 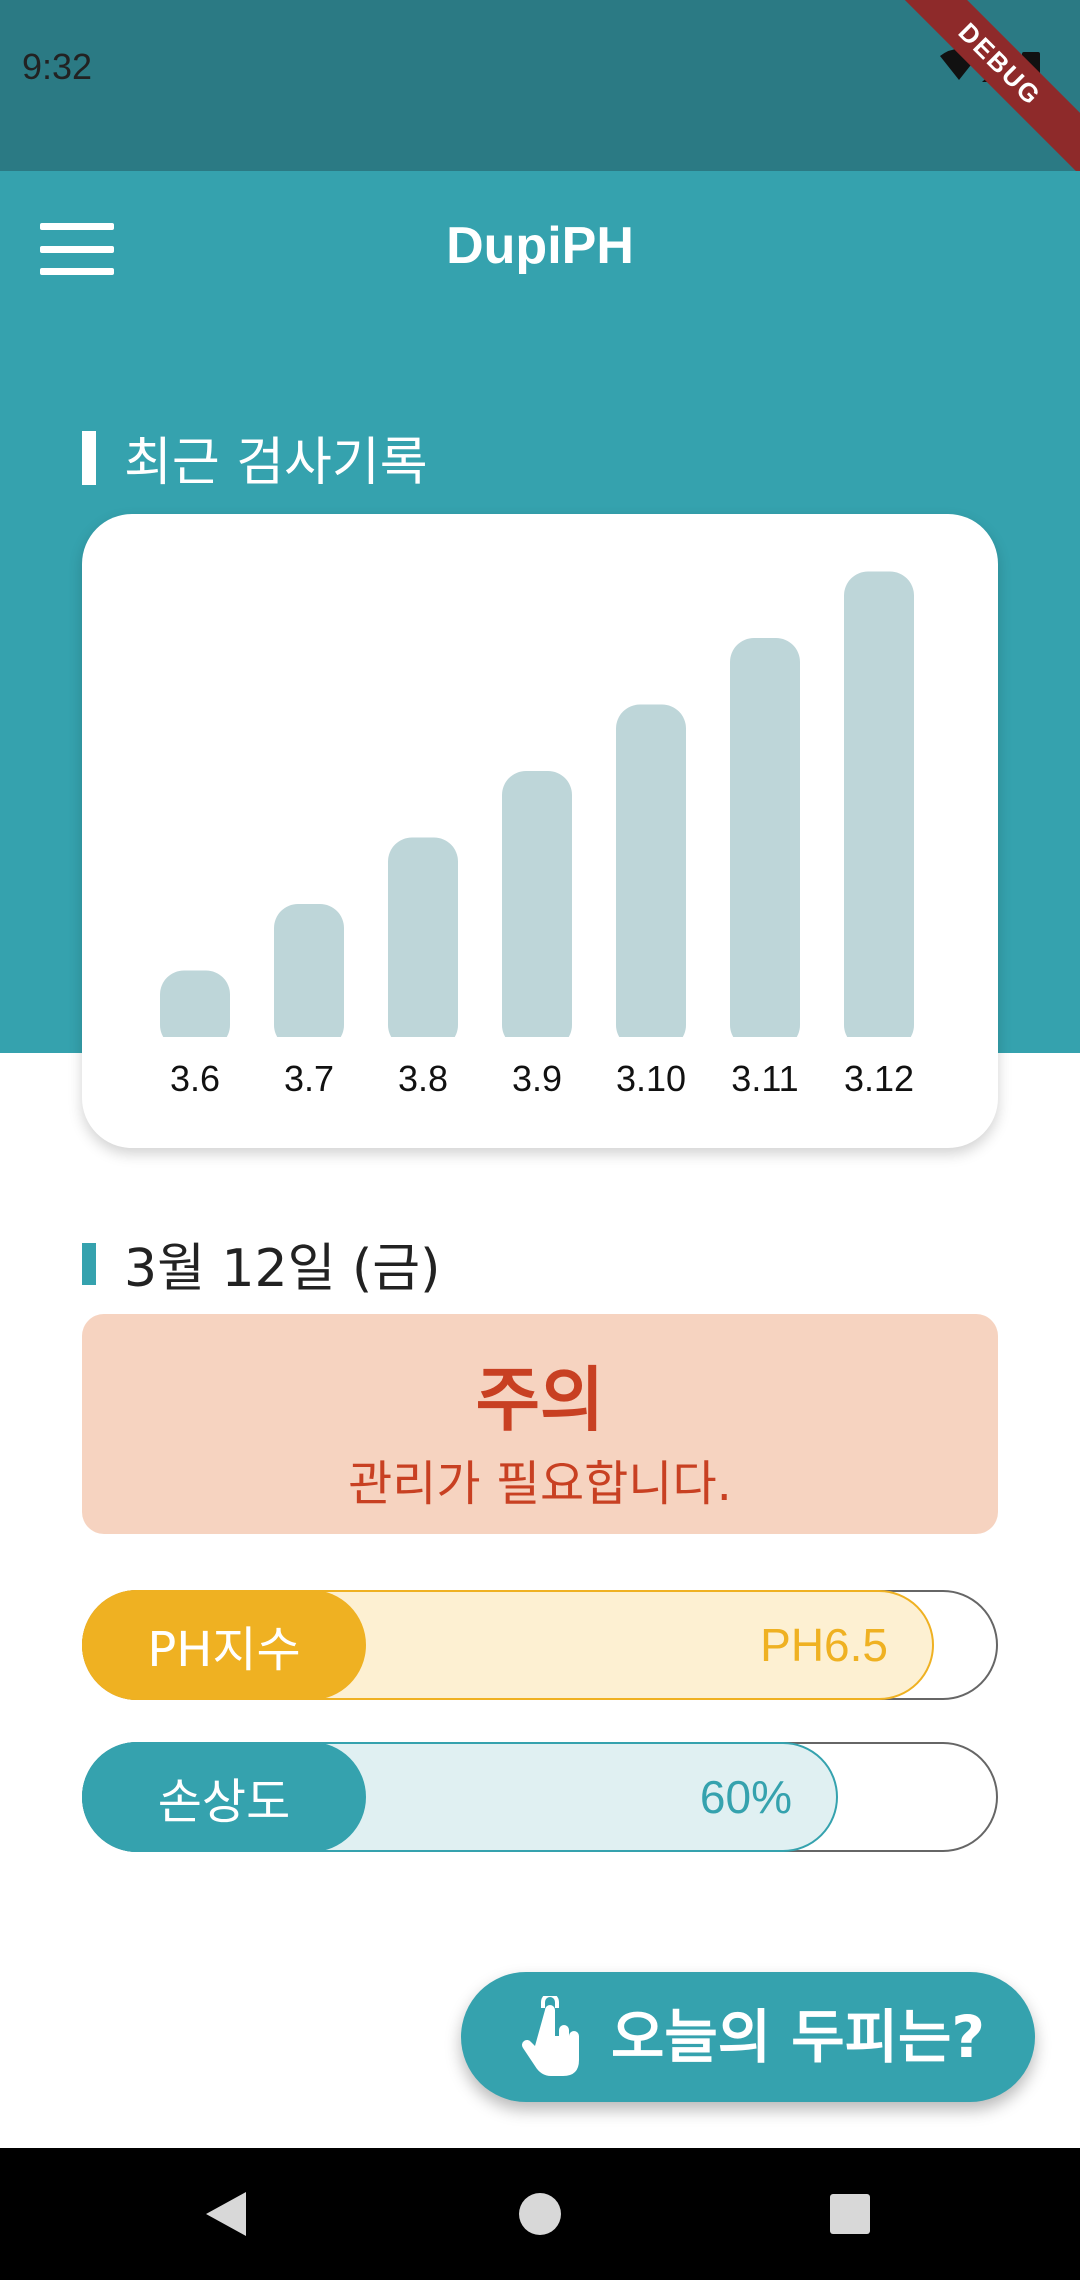 I want to click on chart-bar-3.8, so click(x=423, y=943).